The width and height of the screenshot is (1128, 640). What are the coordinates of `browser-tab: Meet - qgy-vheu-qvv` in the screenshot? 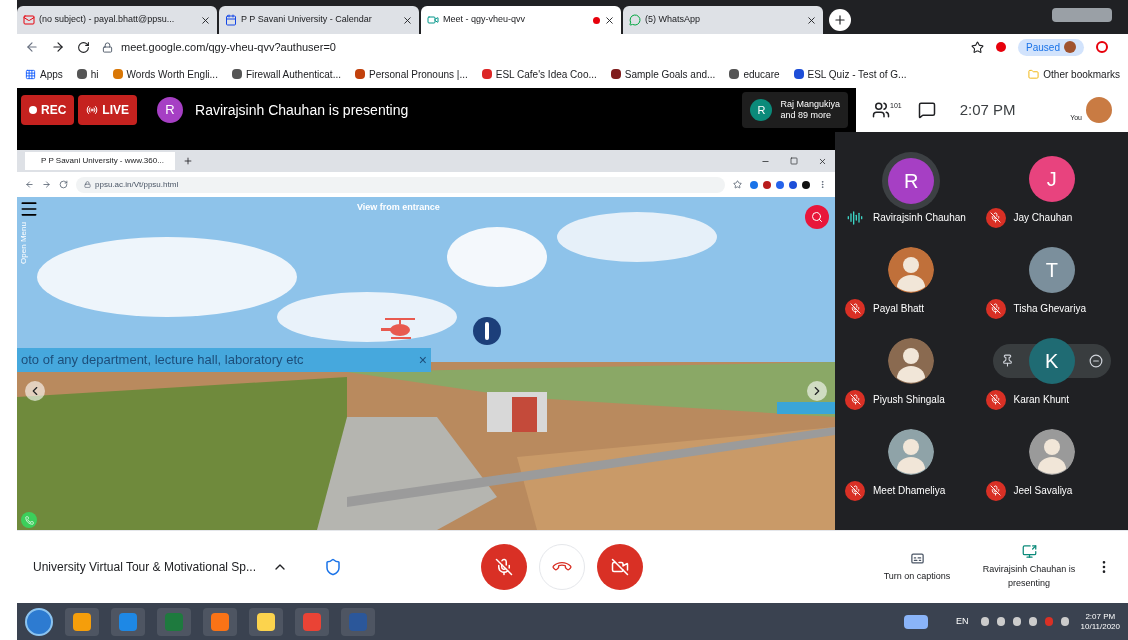 It's located at (521, 20).